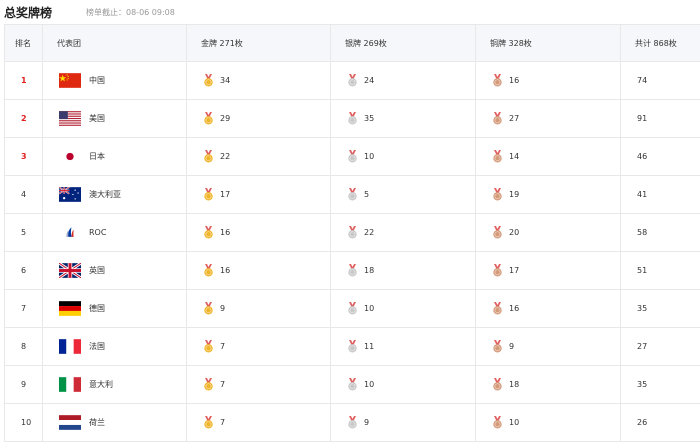 This screenshot has height=442, width=700. I want to click on bronze-cell: 14, so click(548, 157).